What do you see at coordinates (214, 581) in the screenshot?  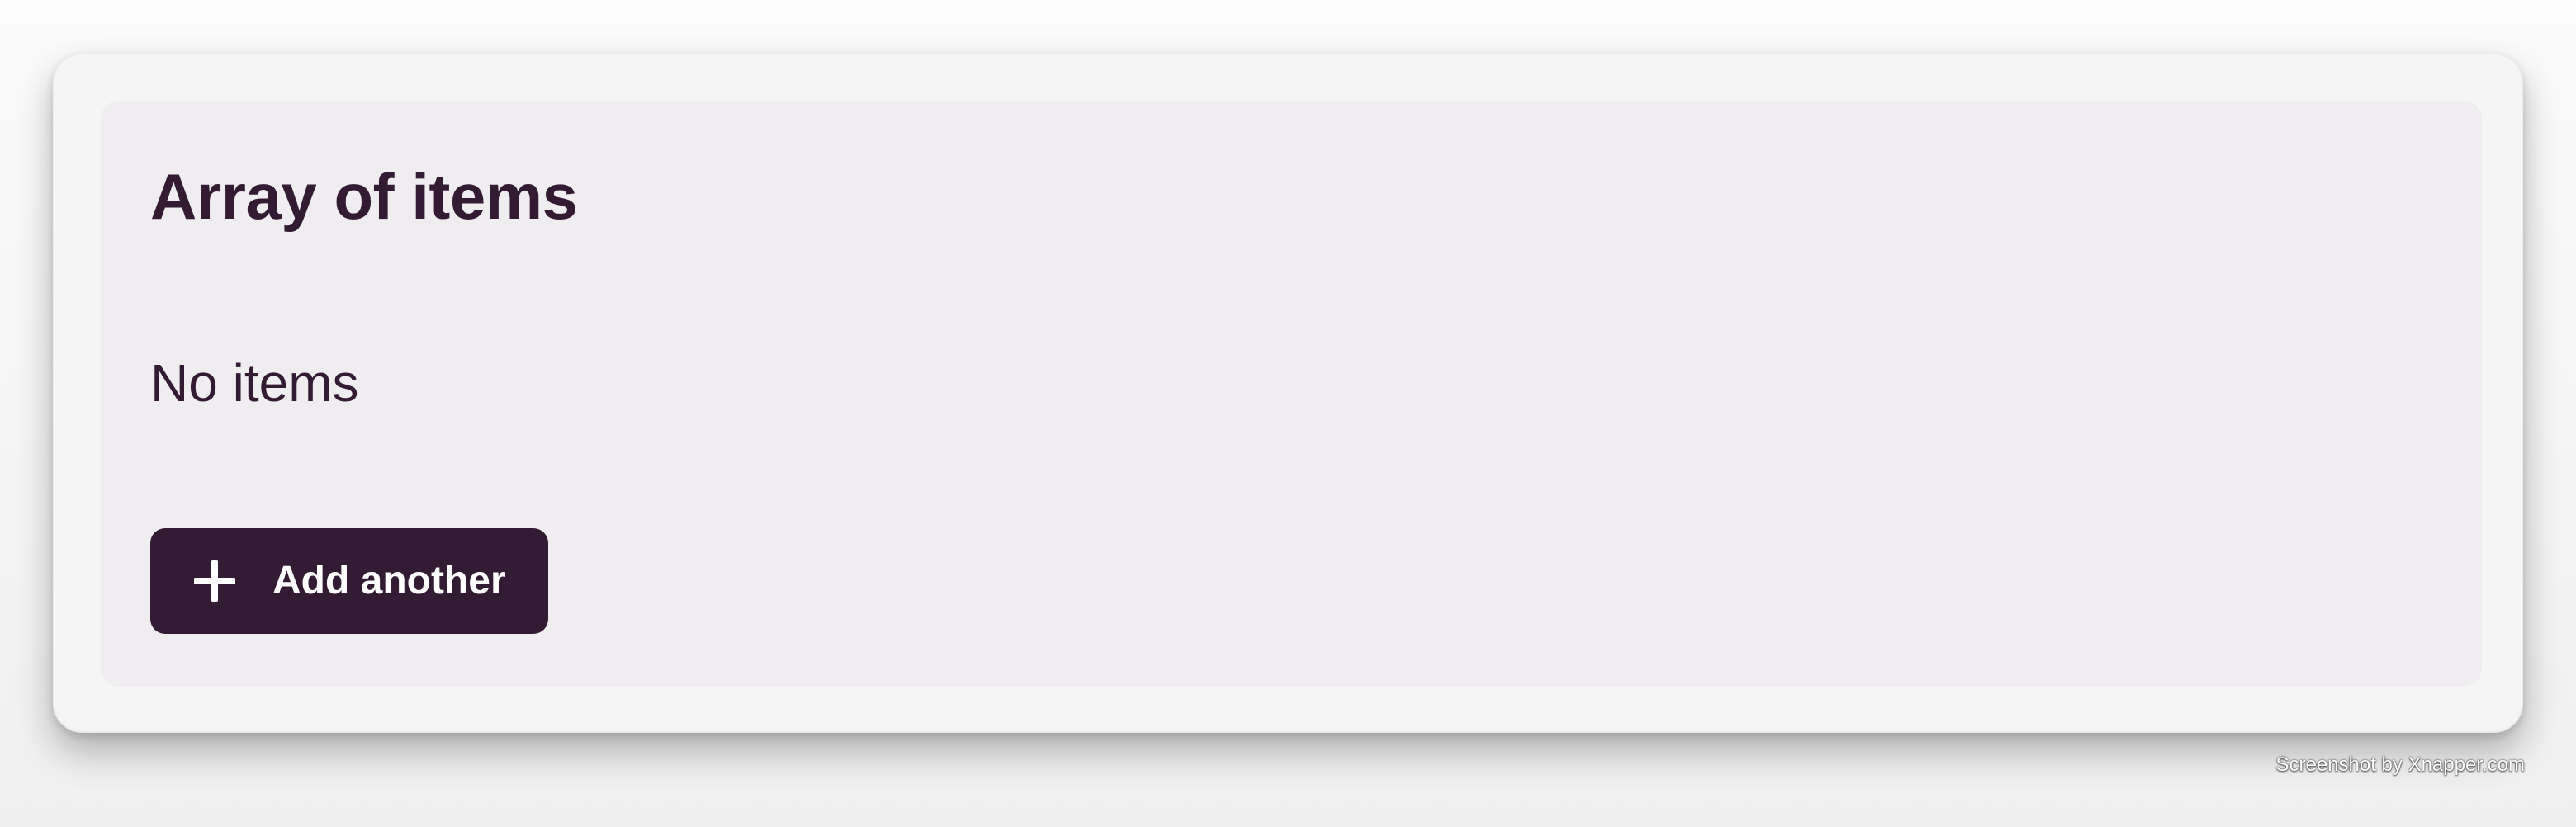 I see `plus-icon` at bounding box center [214, 581].